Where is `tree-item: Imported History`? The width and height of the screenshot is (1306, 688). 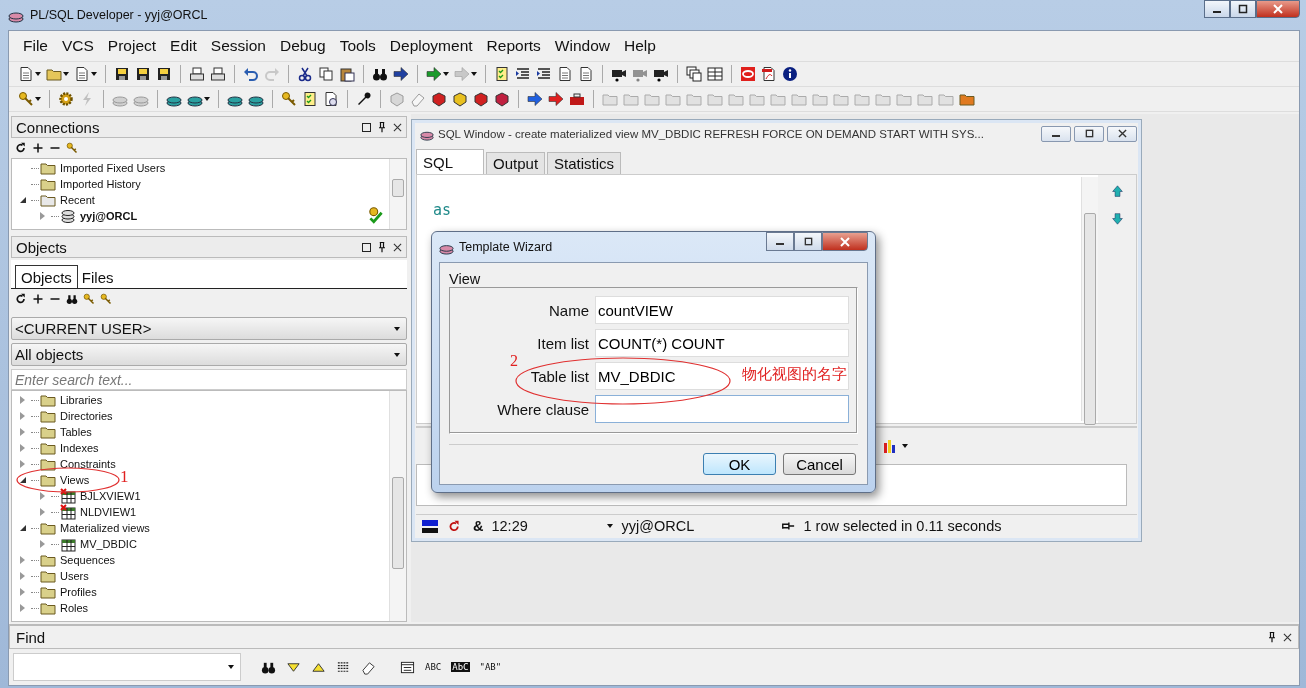
tree-item: Imported History is located at coordinates (100, 184).